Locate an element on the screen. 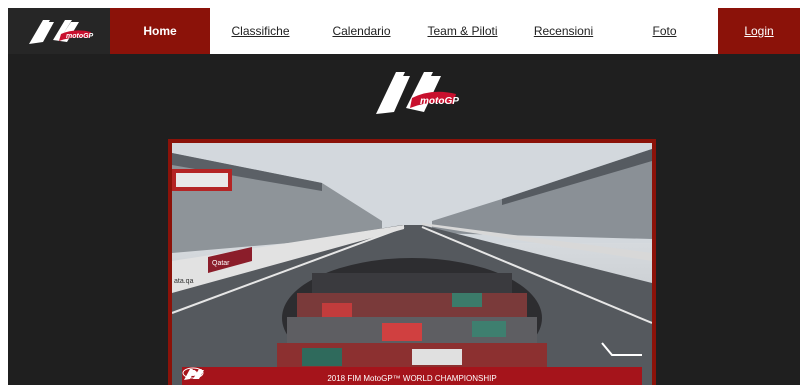  championship-badge-icon is located at coordinates (193, 373).